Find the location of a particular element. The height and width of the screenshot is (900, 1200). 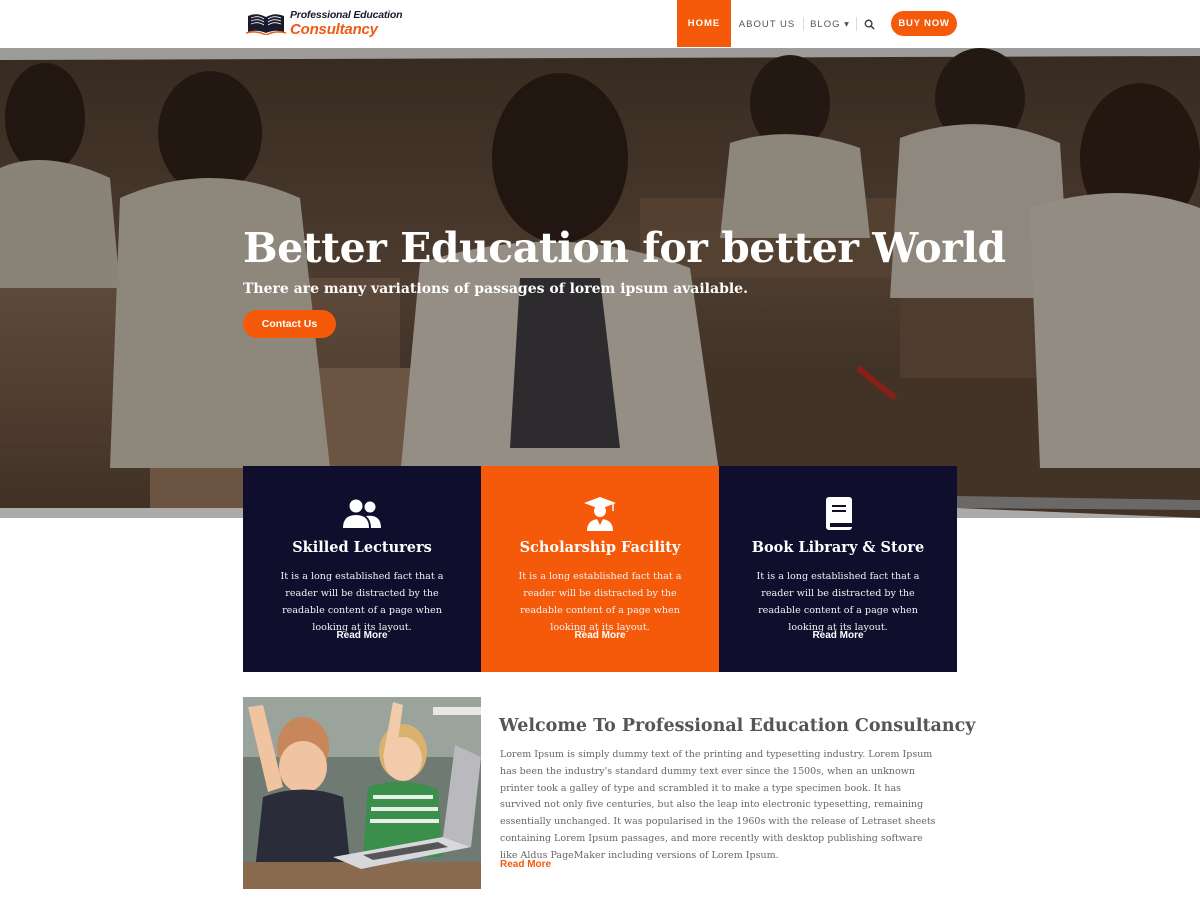

kids-laptop-illustration is located at coordinates (362, 793).